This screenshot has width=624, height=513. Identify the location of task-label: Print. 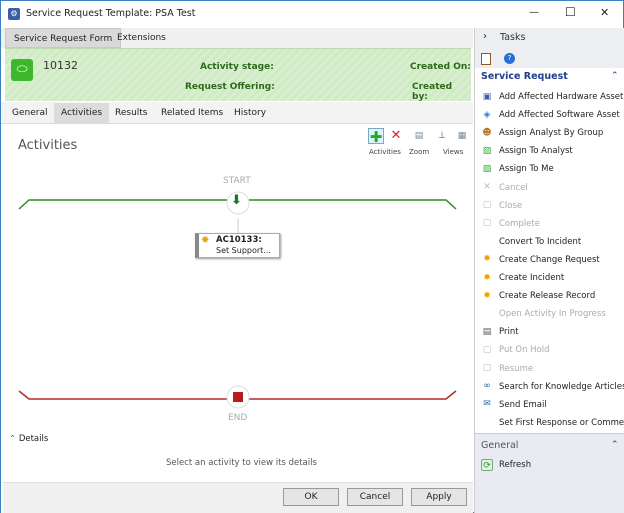
(509, 332).